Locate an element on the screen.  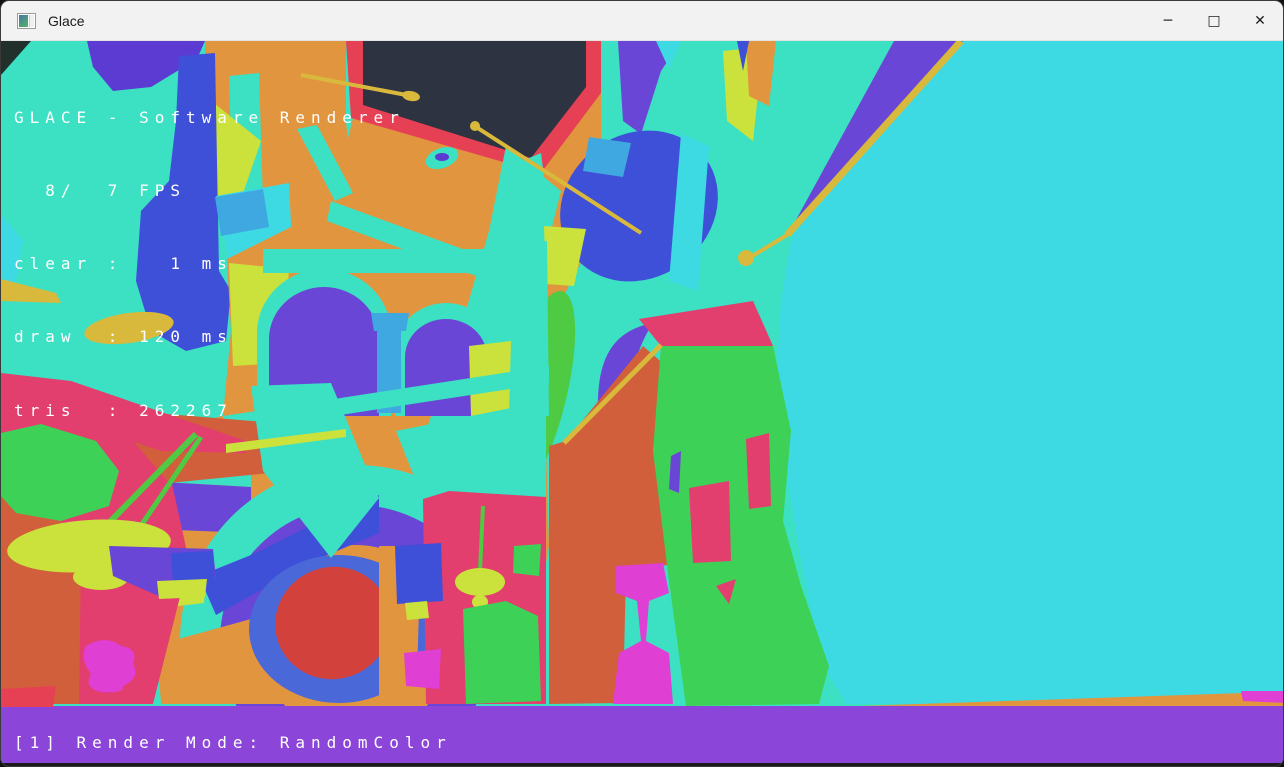
hud-clear-ms: clear : 1 ms is located at coordinates (123, 264).